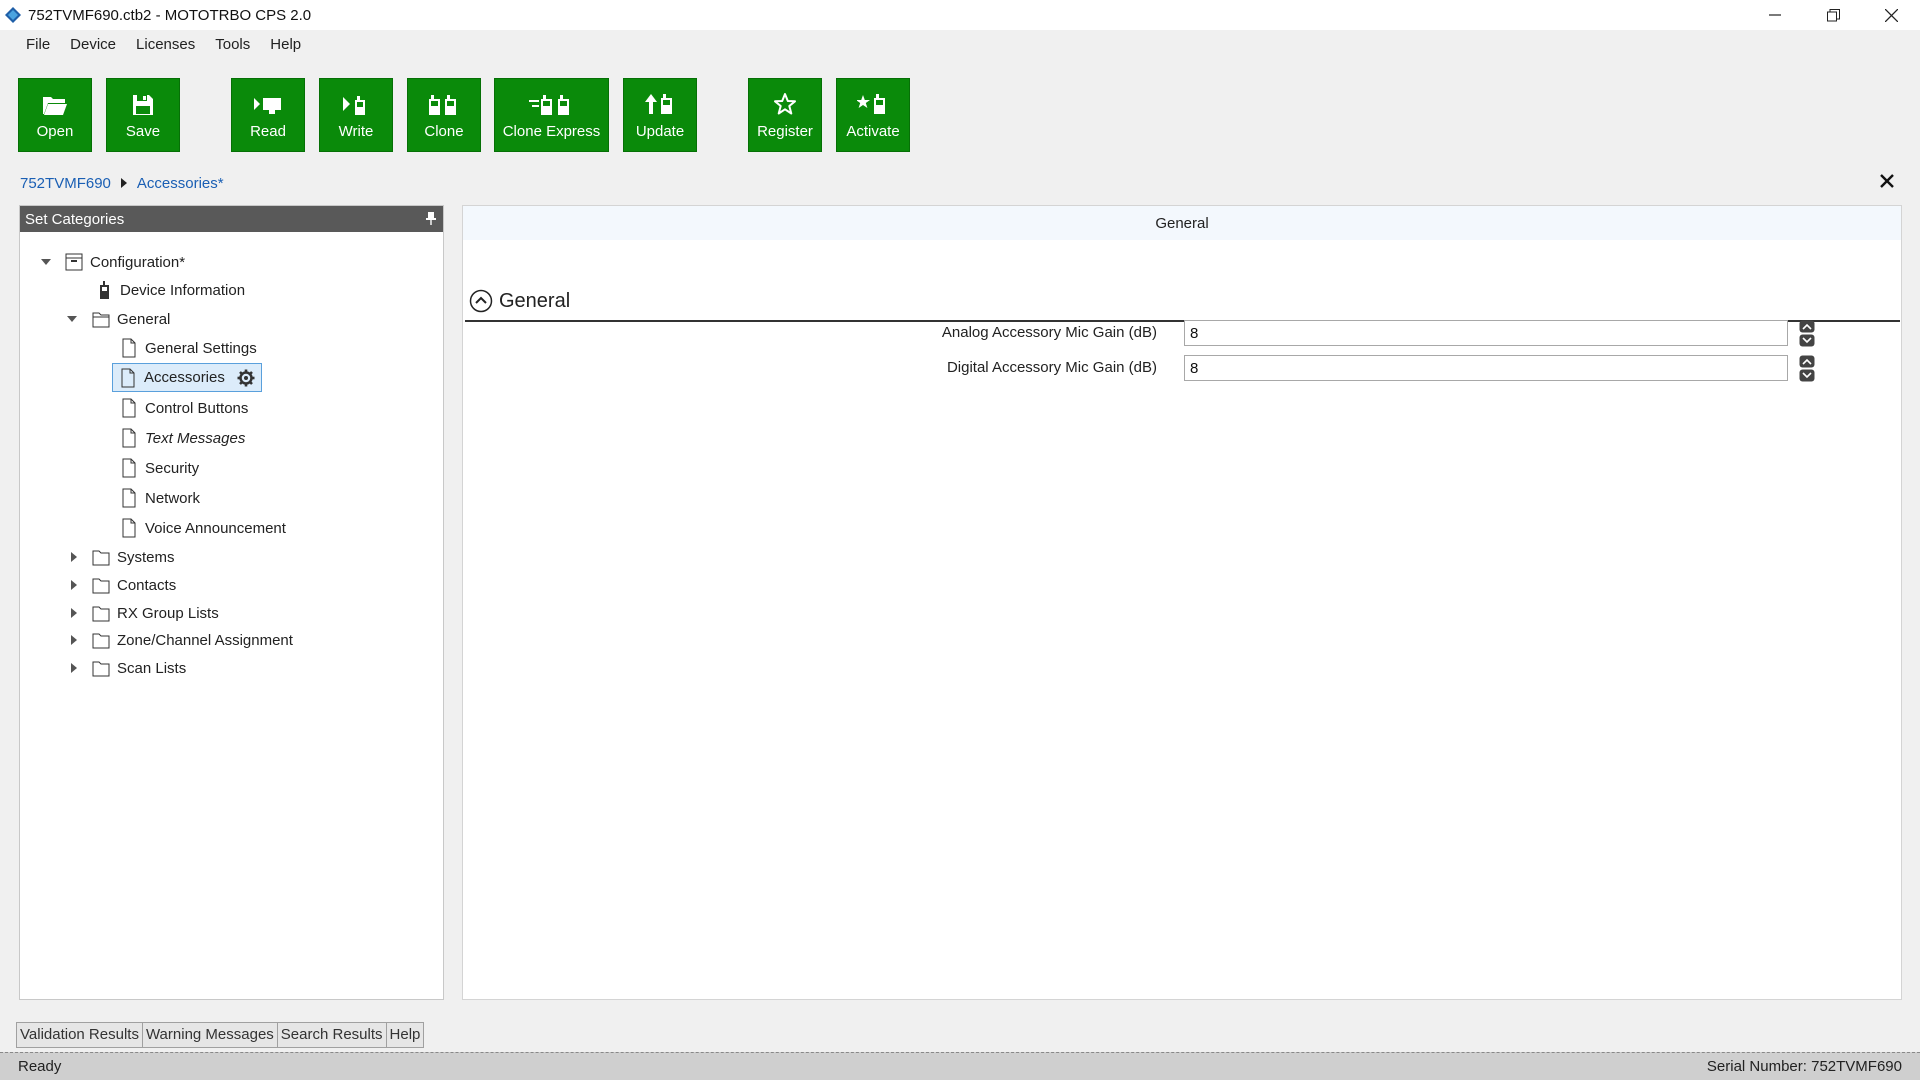 The height and width of the screenshot is (1080, 1920). Describe the element at coordinates (1051, 367) in the screenshot. I see `digital-mic-gain-label: Digital Accessory Mic Gain (dB)` at that location.